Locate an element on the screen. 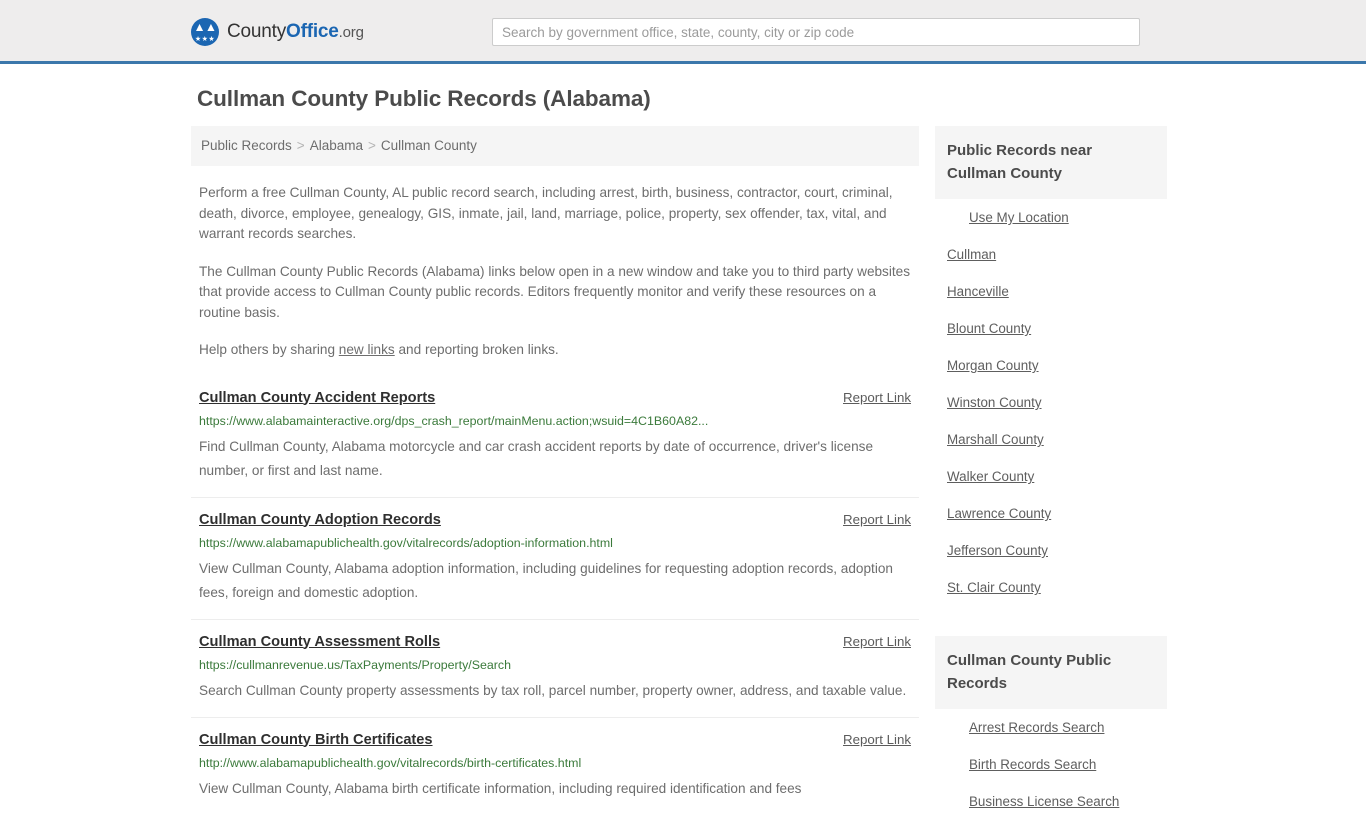 The image size is (1366, 826). search-container is located at coordinates (816, 32).